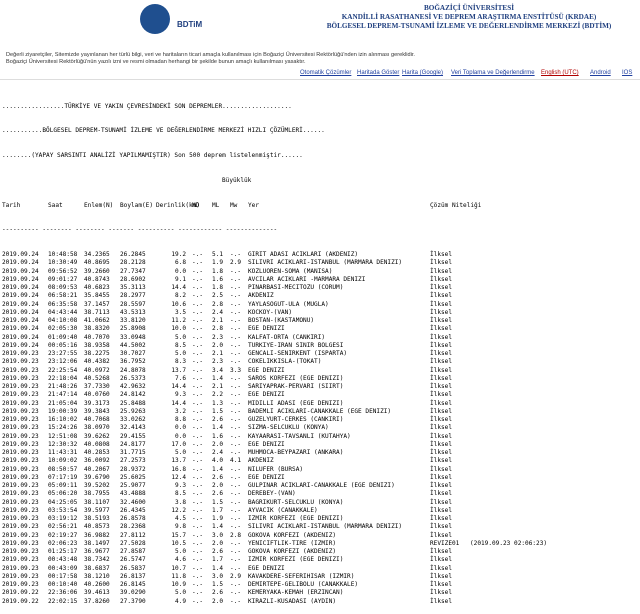 The image size is (640, 614). What do you see at coordinates (178, 370) in the screenshot?
I see `cell-depth: 13.7` at bounding box center [178, 370].